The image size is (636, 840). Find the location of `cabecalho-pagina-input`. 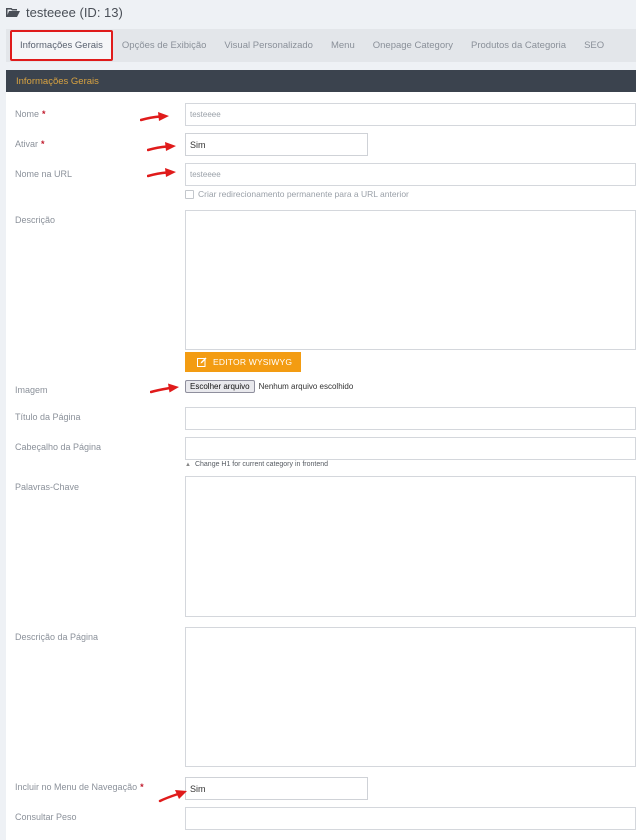

cabecalho-pagina-input is located at coordinates (410, 448).